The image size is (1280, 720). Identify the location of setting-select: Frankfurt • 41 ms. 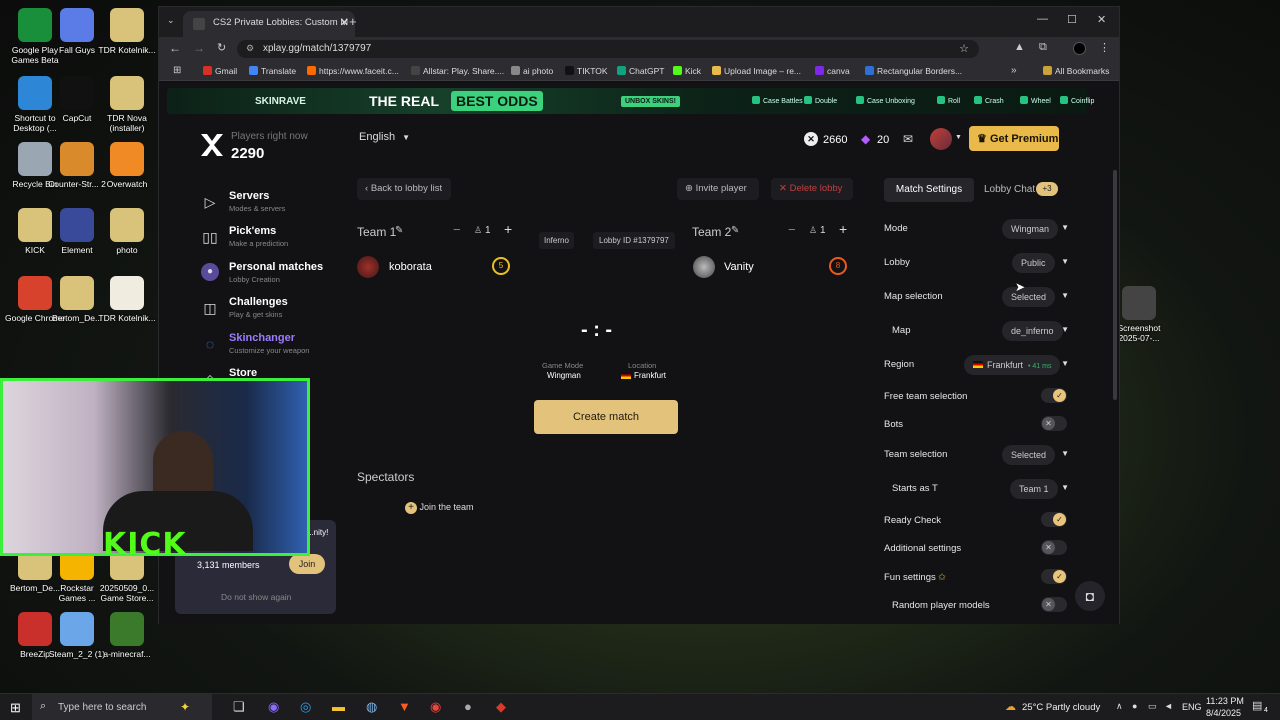
(1012, 365).